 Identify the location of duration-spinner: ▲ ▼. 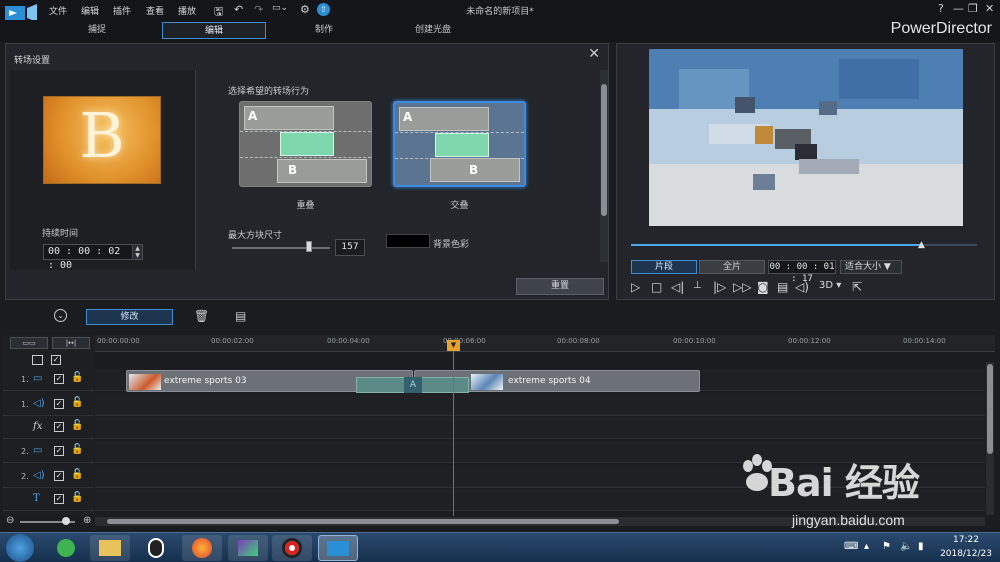
(137, 252).